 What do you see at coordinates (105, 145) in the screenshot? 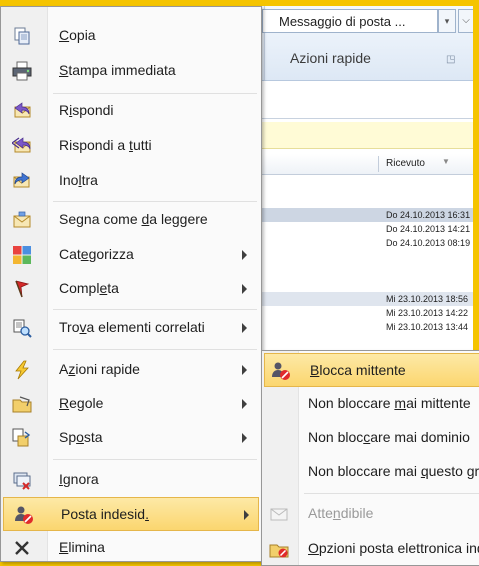
I see `menu-item-label: Rispondi a tutti` at bounding box center [105, 145].